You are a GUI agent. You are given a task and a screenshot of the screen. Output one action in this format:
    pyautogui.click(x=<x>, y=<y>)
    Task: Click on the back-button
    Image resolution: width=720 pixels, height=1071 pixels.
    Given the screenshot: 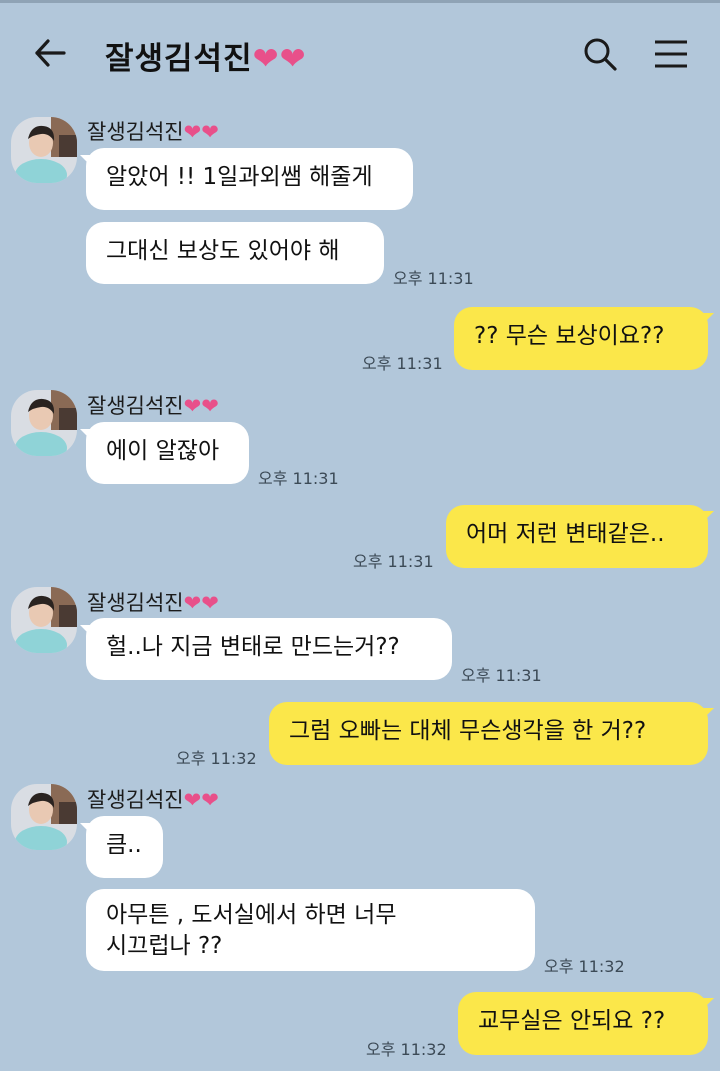 What is the action you would take?
    pyautogui.click(x=50, y=53)
    